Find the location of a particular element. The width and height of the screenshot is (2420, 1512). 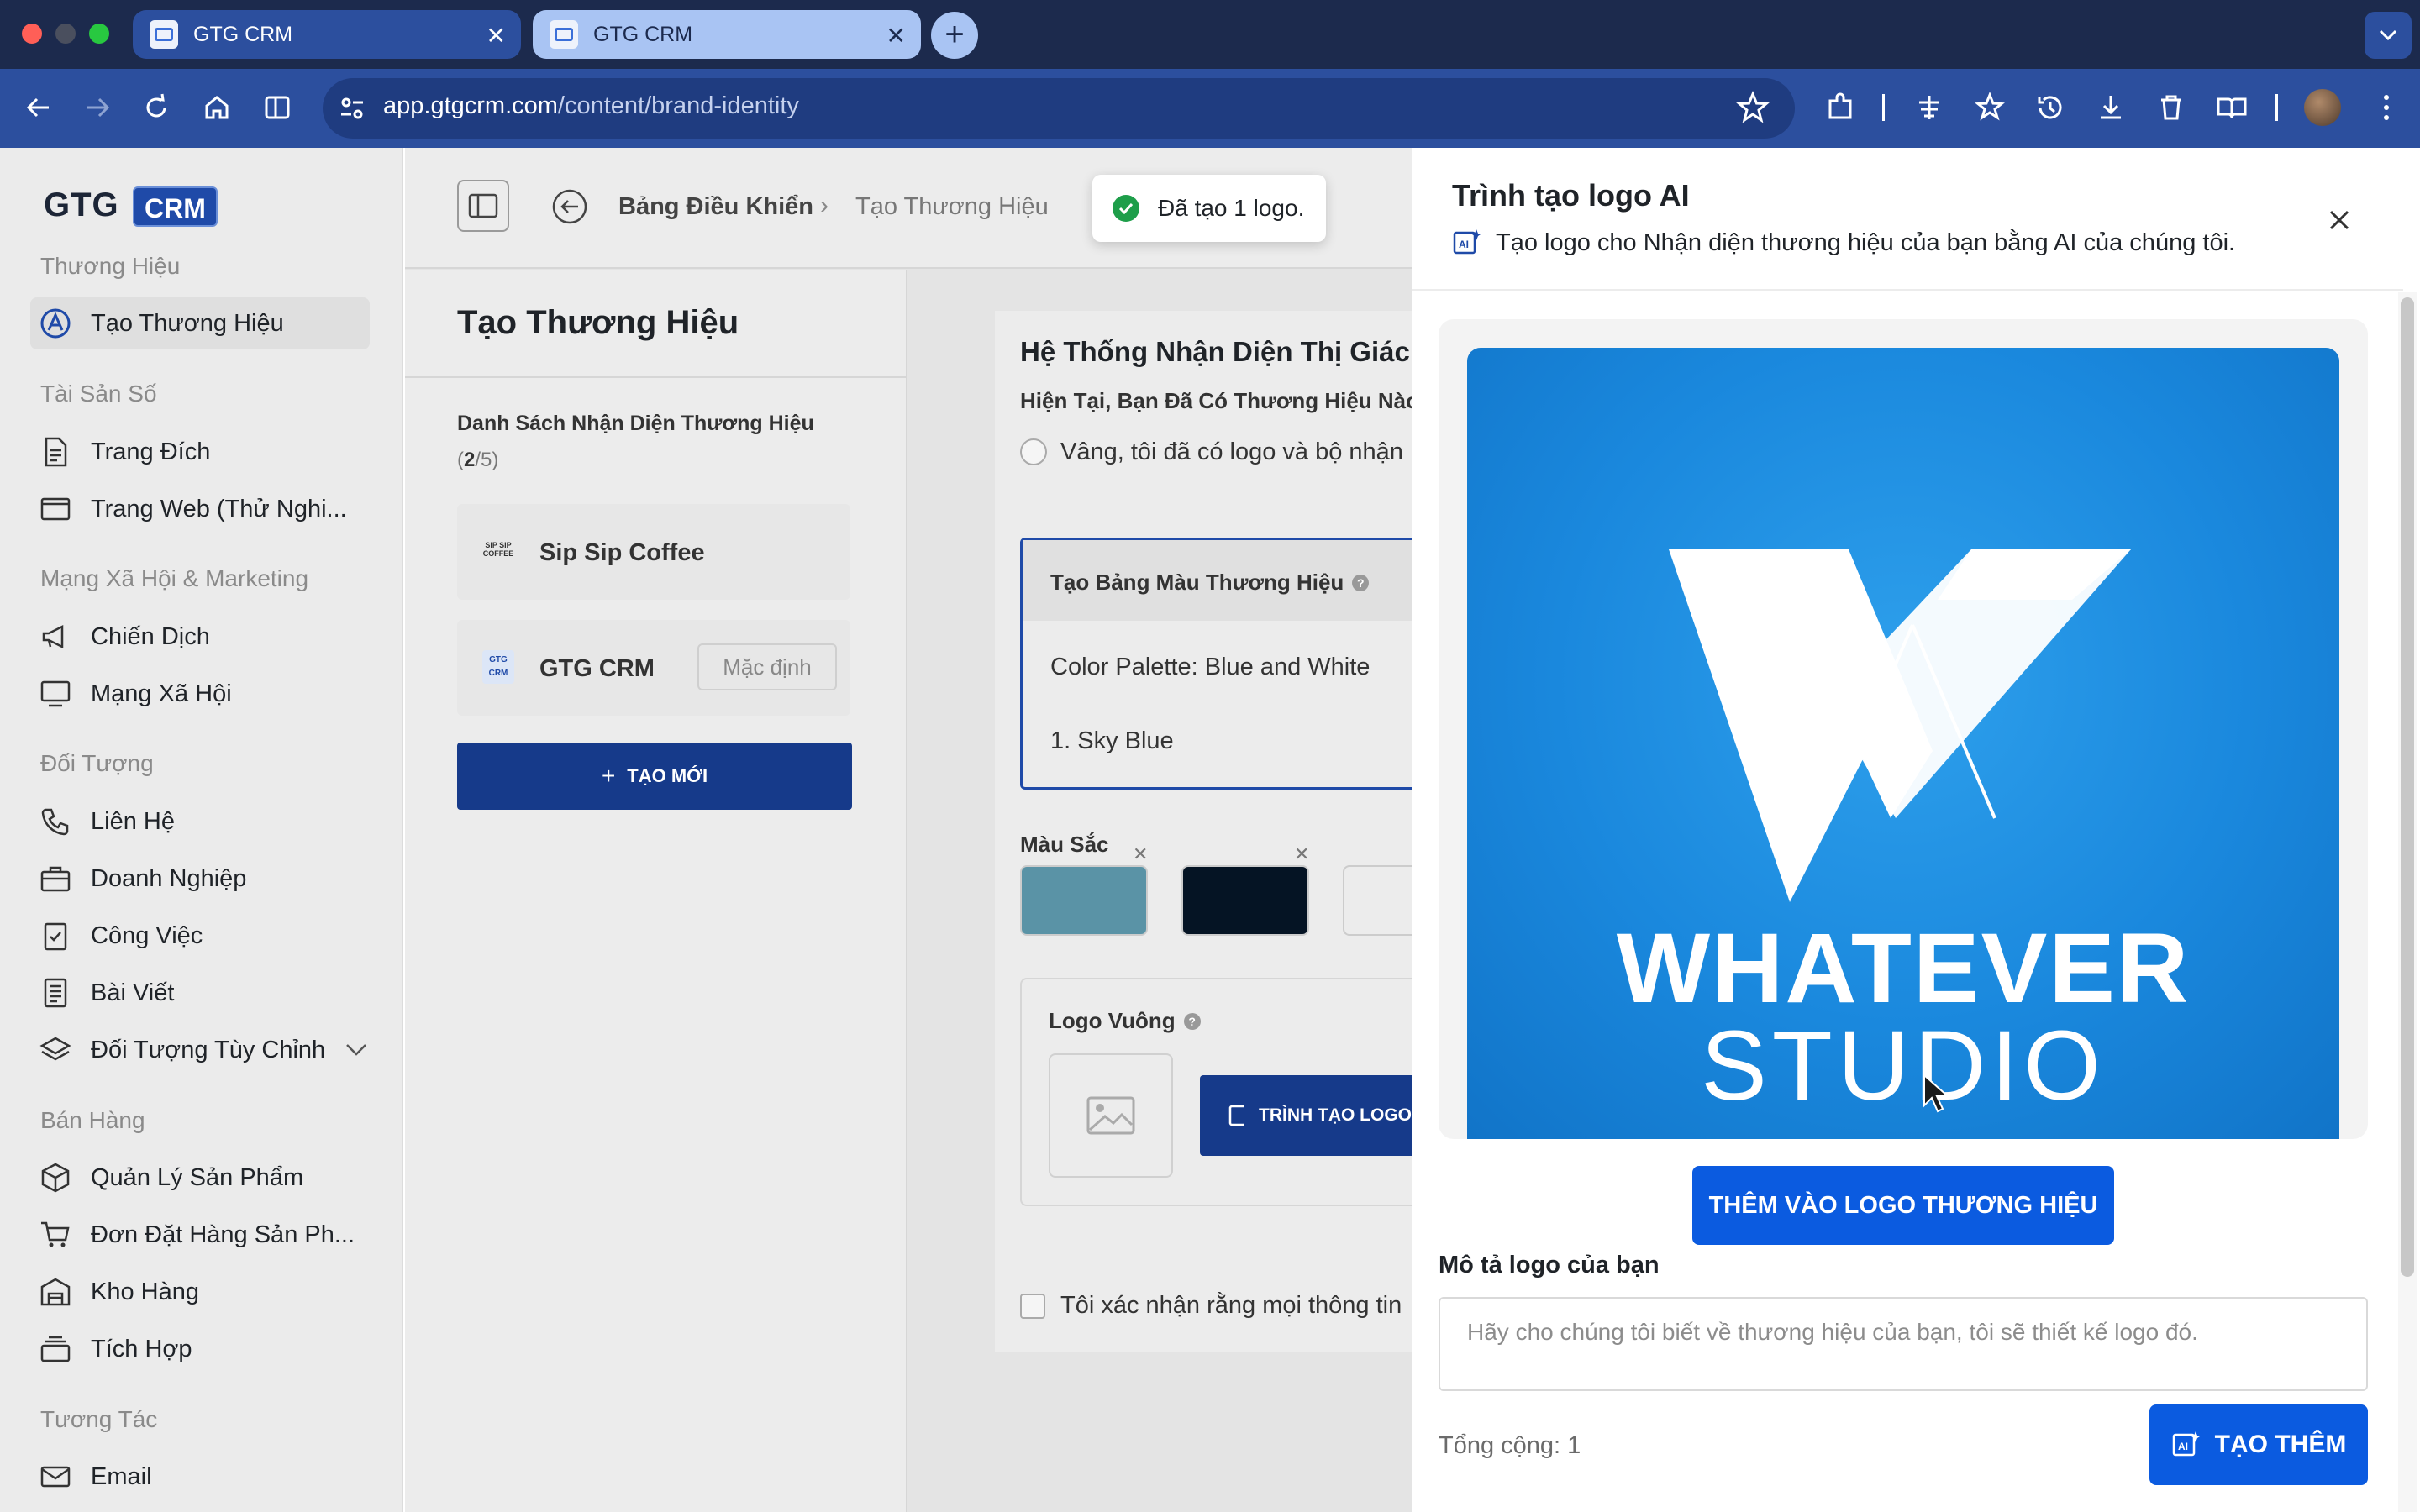

palette-line: Color Palette: Blue and White is located at coordinates (1210, 667).